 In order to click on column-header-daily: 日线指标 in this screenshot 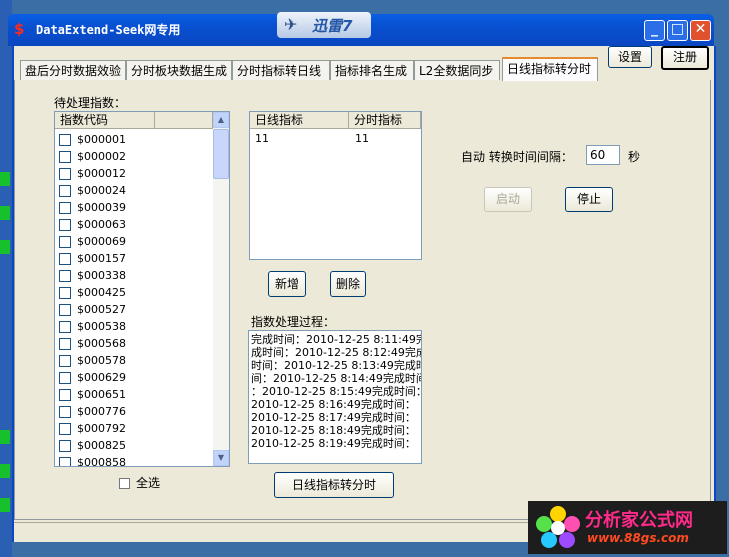, I will do `click(299, 120)`.